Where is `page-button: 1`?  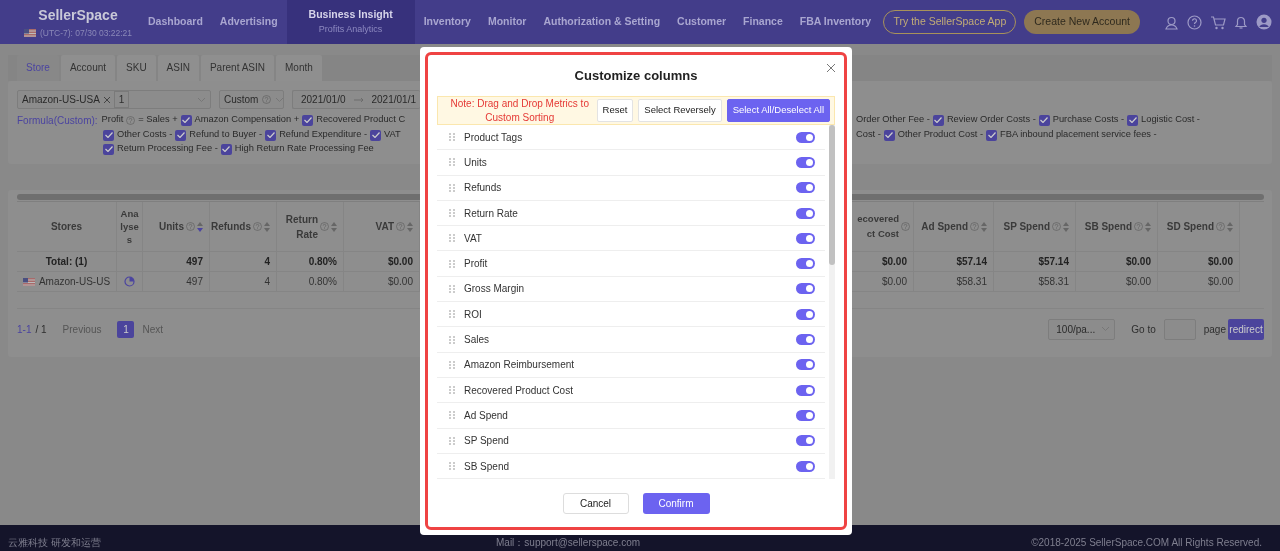
page-button: 1 is located at coordinates (126, 329).